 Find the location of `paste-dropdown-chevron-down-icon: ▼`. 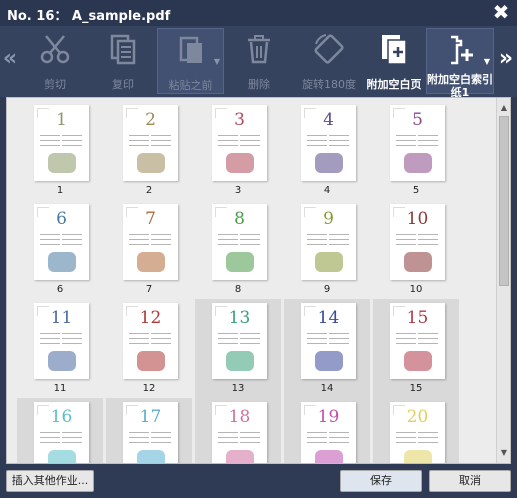

paste-dropdown-chevron-down-icon: ▼ is located at coordinates (217, 61).